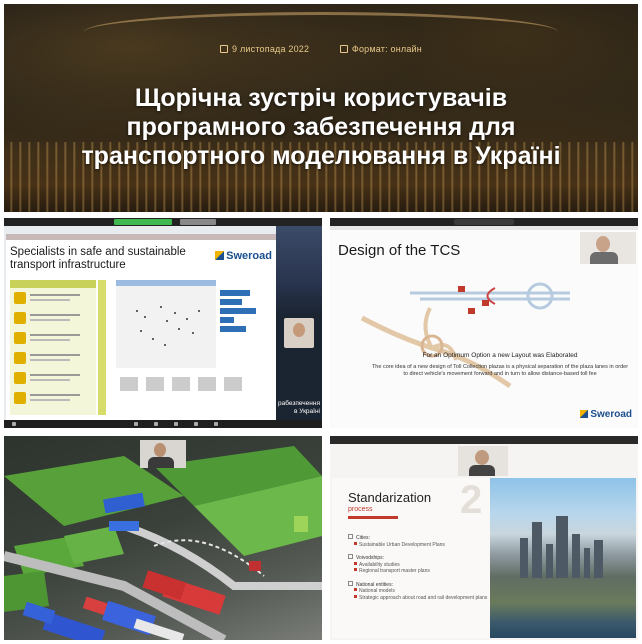 This screenshot has width=642, height=644. I want to click on event-meta: 9 листопада 2022 Формат: онлайн, so click(321, 49).